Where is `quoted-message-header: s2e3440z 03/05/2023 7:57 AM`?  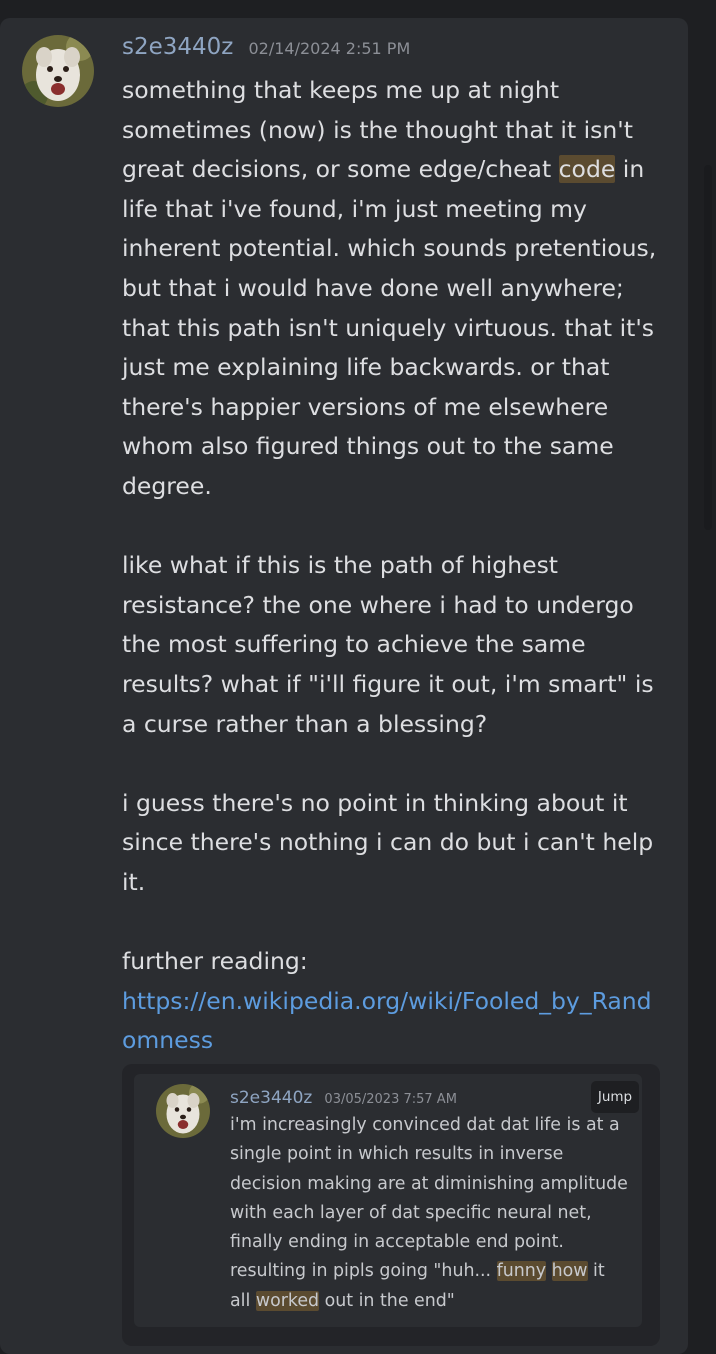
quoted-message-header: s2e3440z 03/05/2023 7:57 AM is located at coordinates (343, 1098).